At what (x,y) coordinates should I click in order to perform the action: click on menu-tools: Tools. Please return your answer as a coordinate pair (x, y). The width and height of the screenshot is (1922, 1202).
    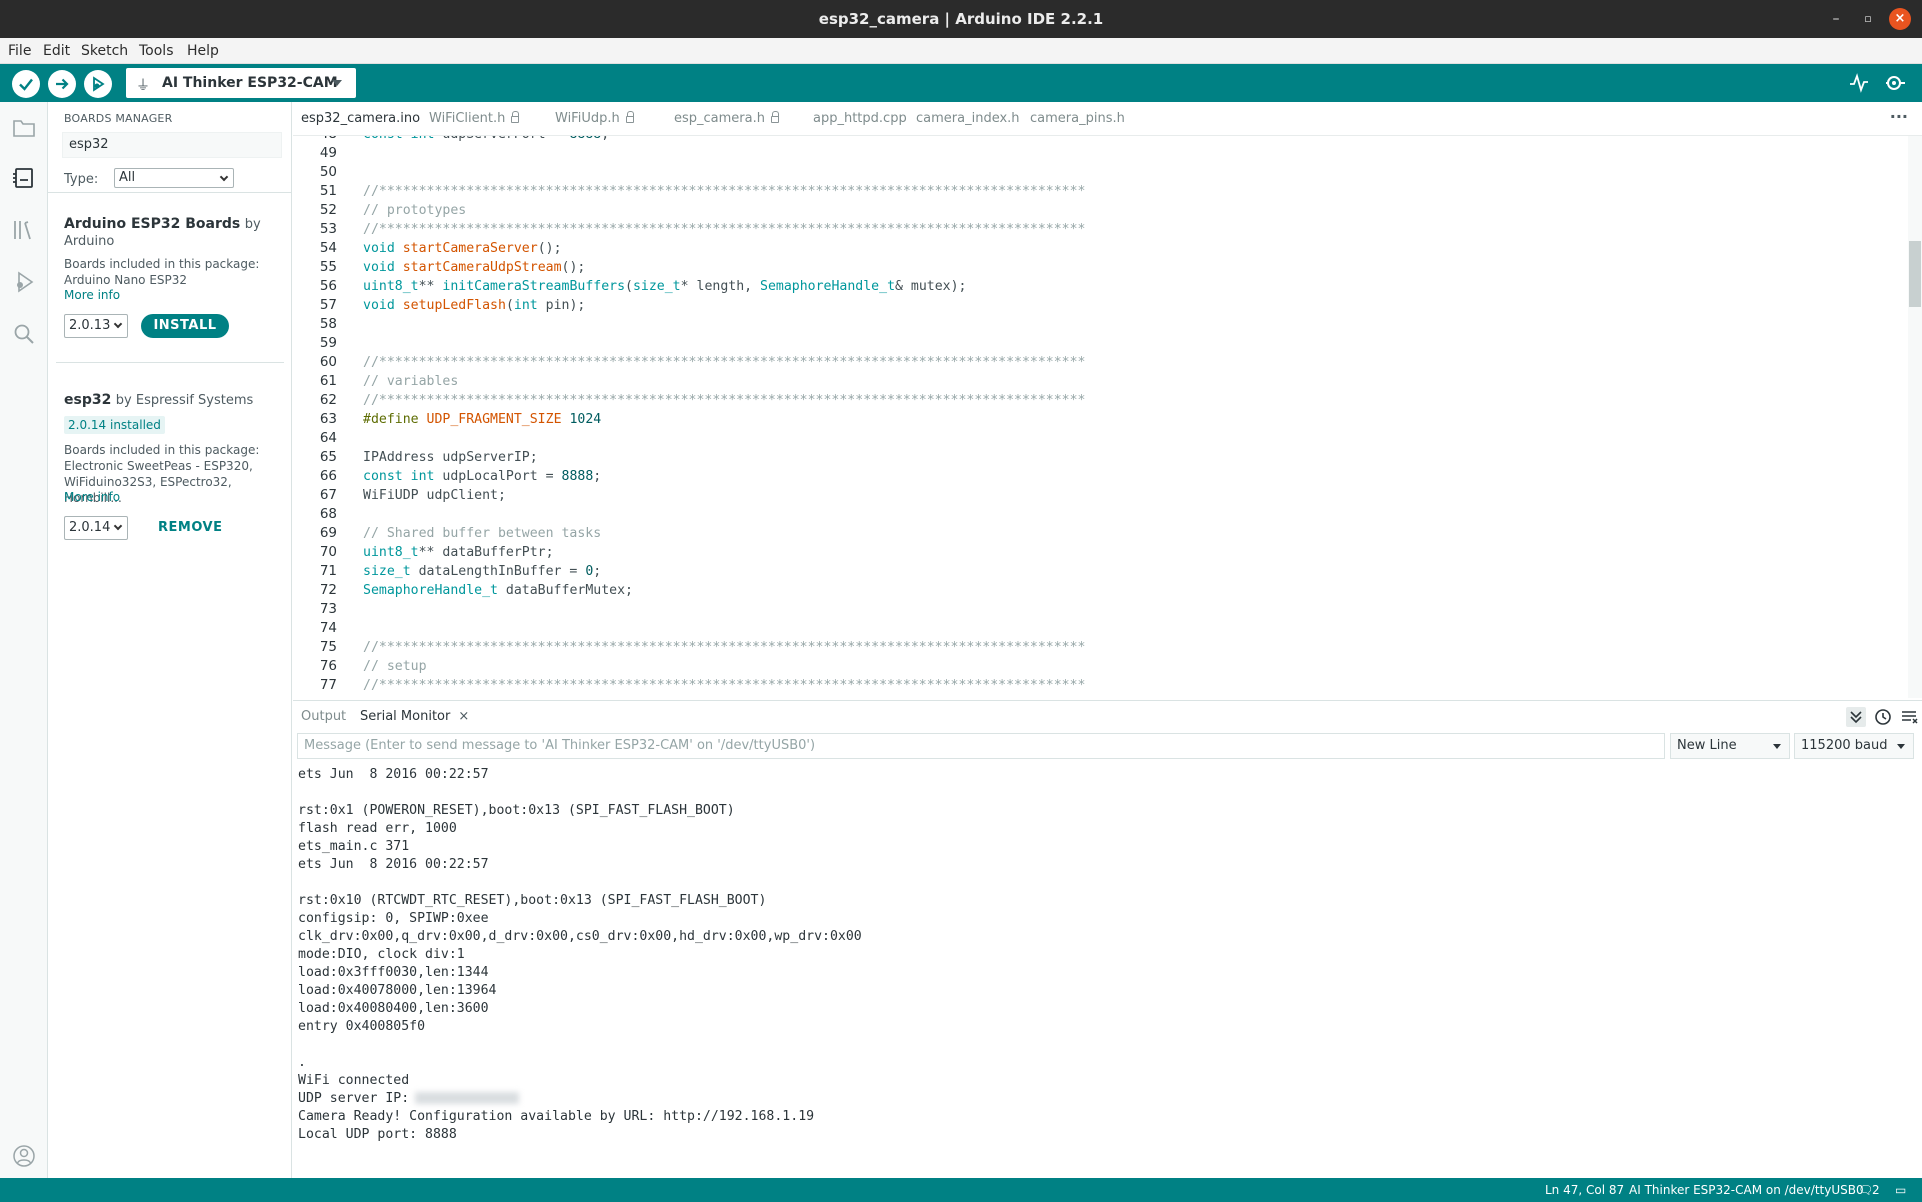
    Looking at the image, I should click on (156, 51).